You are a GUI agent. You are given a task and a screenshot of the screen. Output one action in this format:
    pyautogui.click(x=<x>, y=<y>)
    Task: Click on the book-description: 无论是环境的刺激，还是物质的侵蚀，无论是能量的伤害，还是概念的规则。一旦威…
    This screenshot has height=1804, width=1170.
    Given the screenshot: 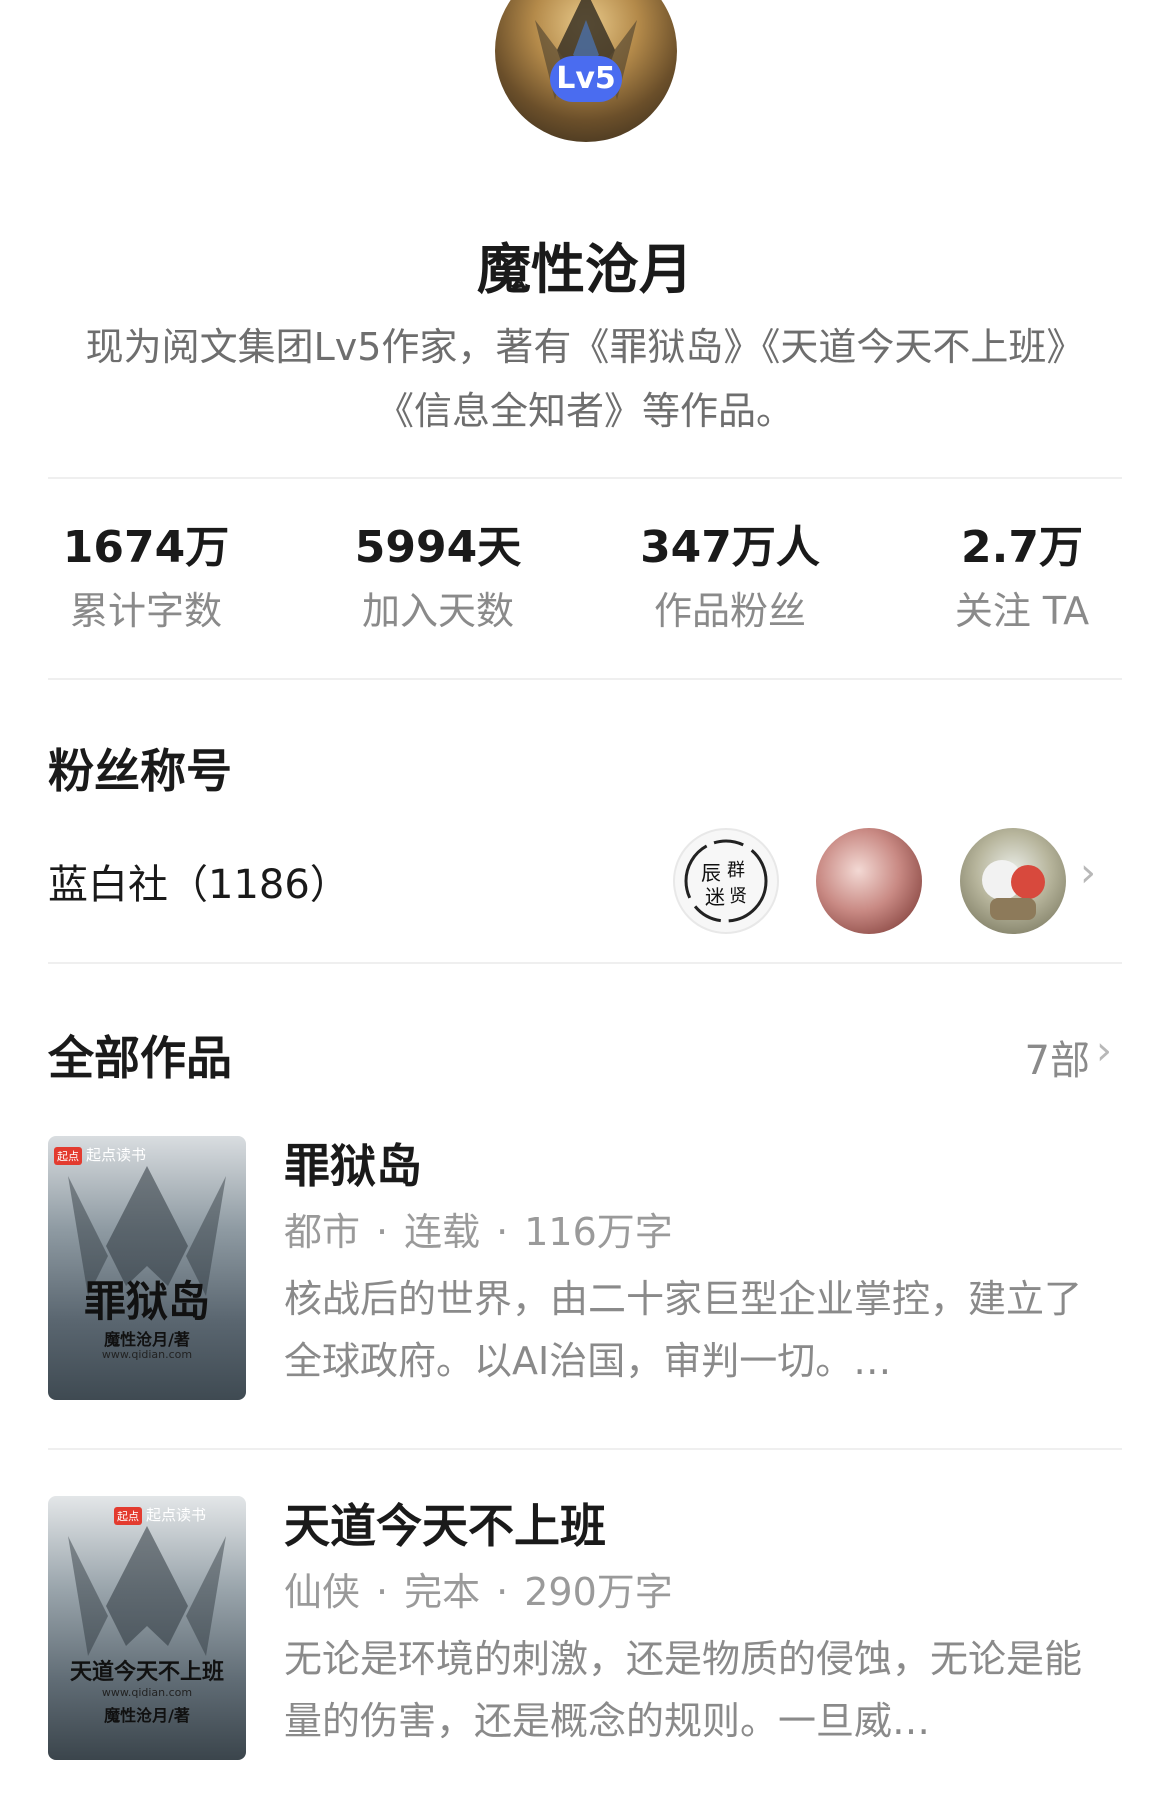 What is the action you would take?
    pyautogui.click(x=683, y=1690)
    